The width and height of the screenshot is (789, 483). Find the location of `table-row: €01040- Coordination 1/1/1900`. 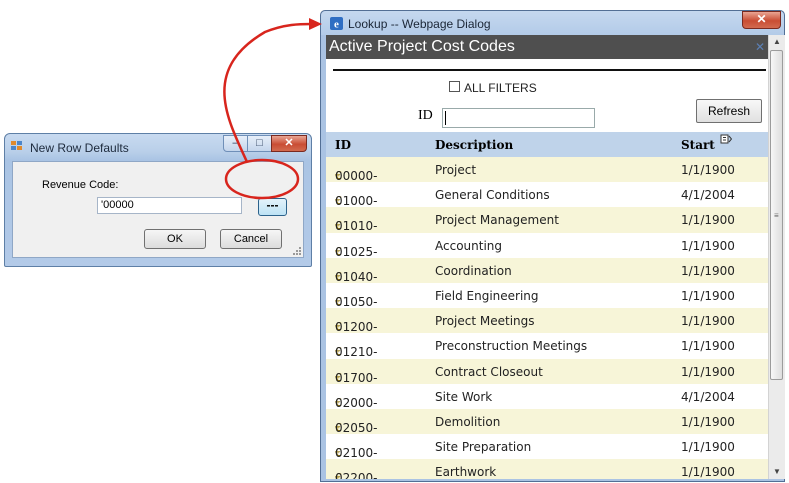

table-row: €01040- Coordination 1/1/1900 is located at coordinates (547, 270).